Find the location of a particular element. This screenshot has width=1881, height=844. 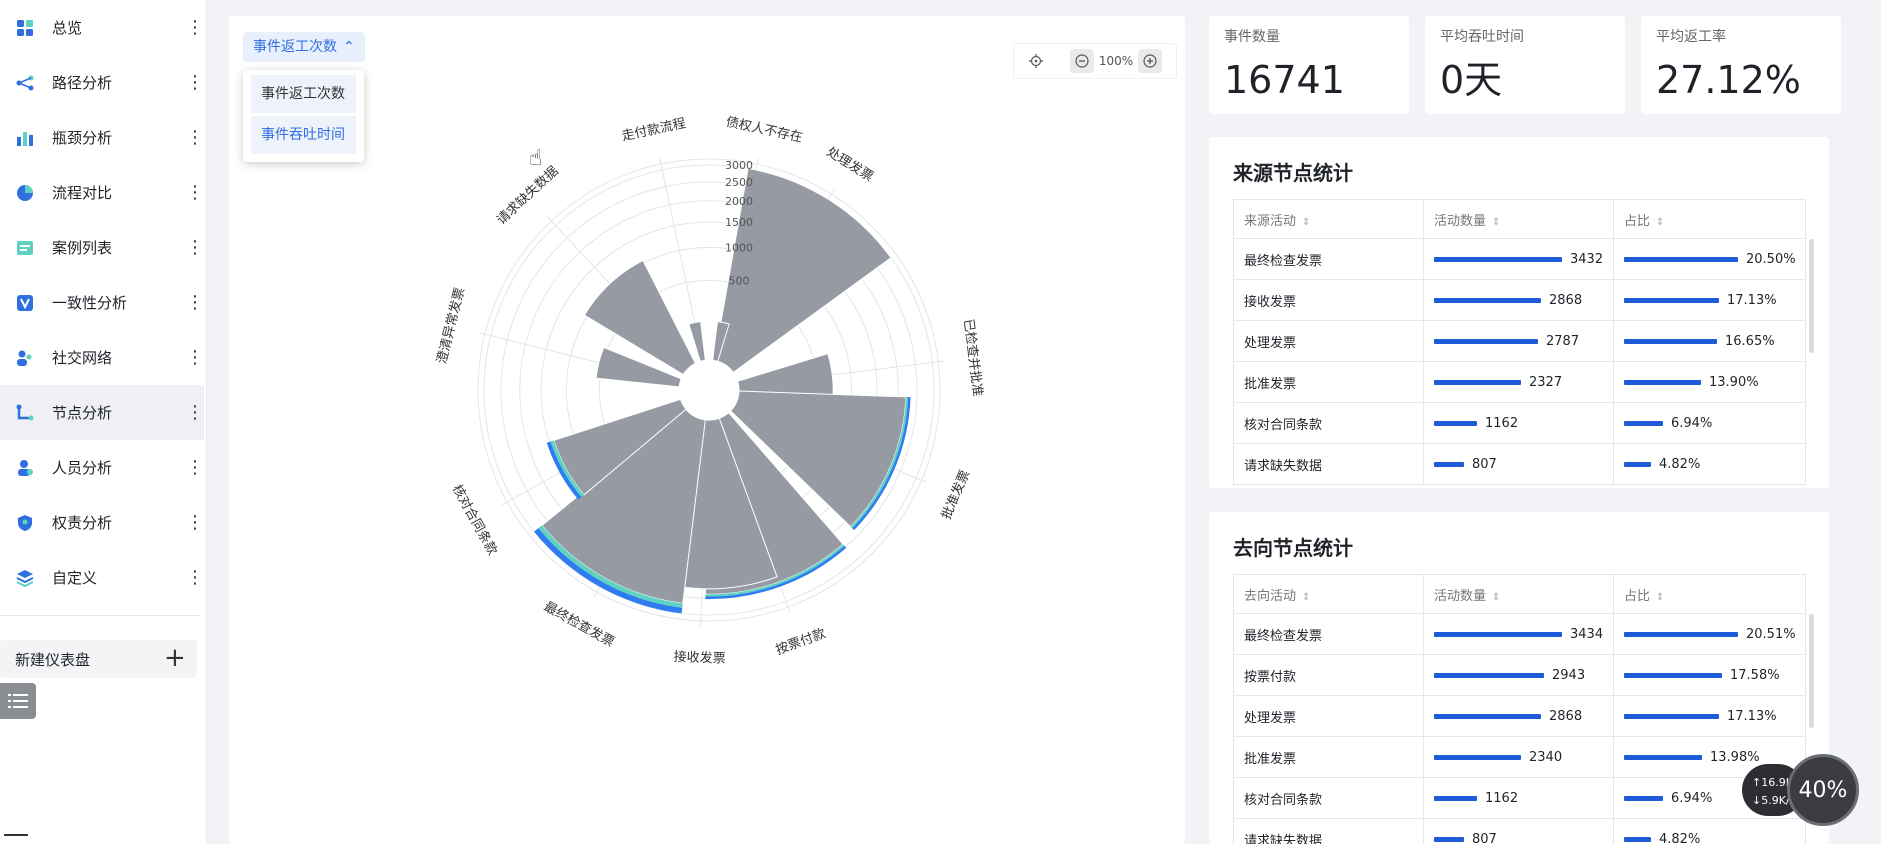

sidebar-item: 路径分析 ⋮ is located at coordinates (103, 82).